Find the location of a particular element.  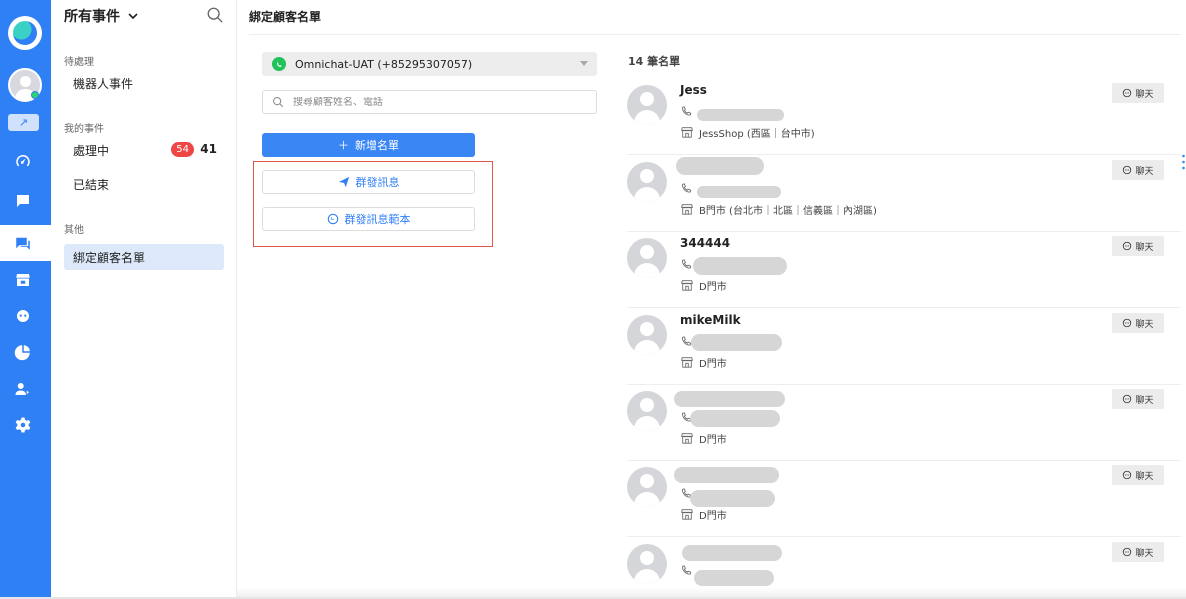

customer-store: B門市 (台北市｜北區｜信義區｜內湖區) is located at coordinates (788, 211).